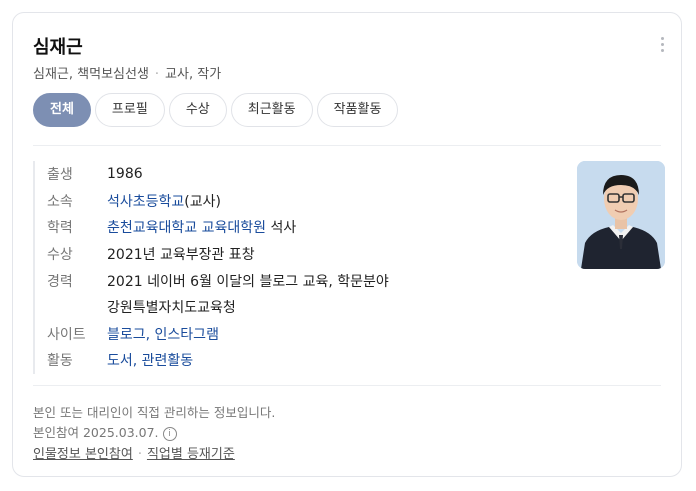 This screenshot has width=696, height=491. I want to click on info-value: 2021 네이버 6월 이달의 블로그 교육, 학문분야, so click(248, 281).